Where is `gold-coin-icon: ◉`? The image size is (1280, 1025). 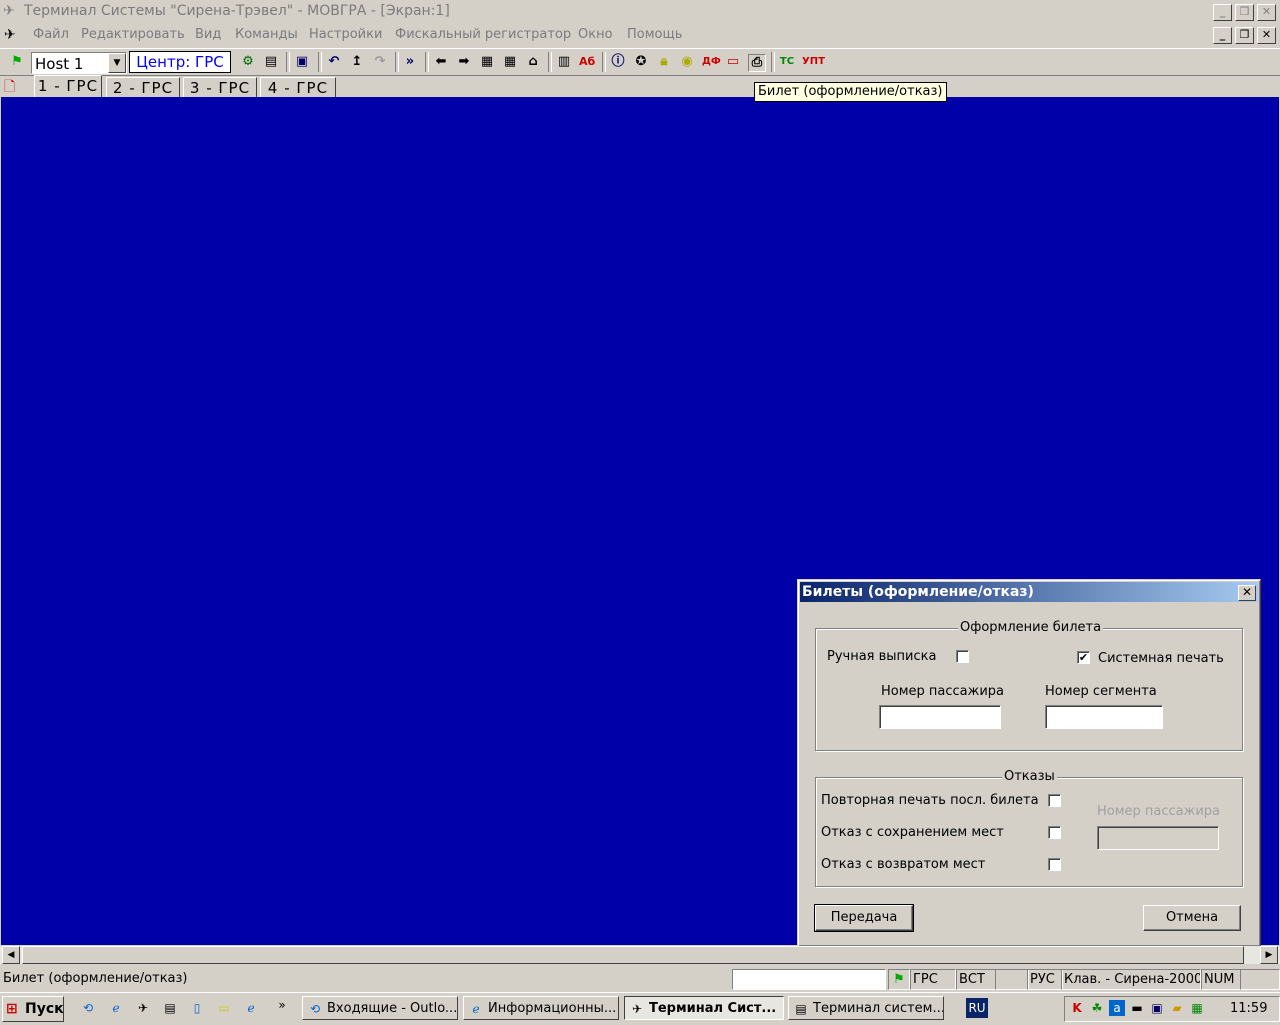 gold-coin-icon: ◉ is located at coordinates (687, 62).